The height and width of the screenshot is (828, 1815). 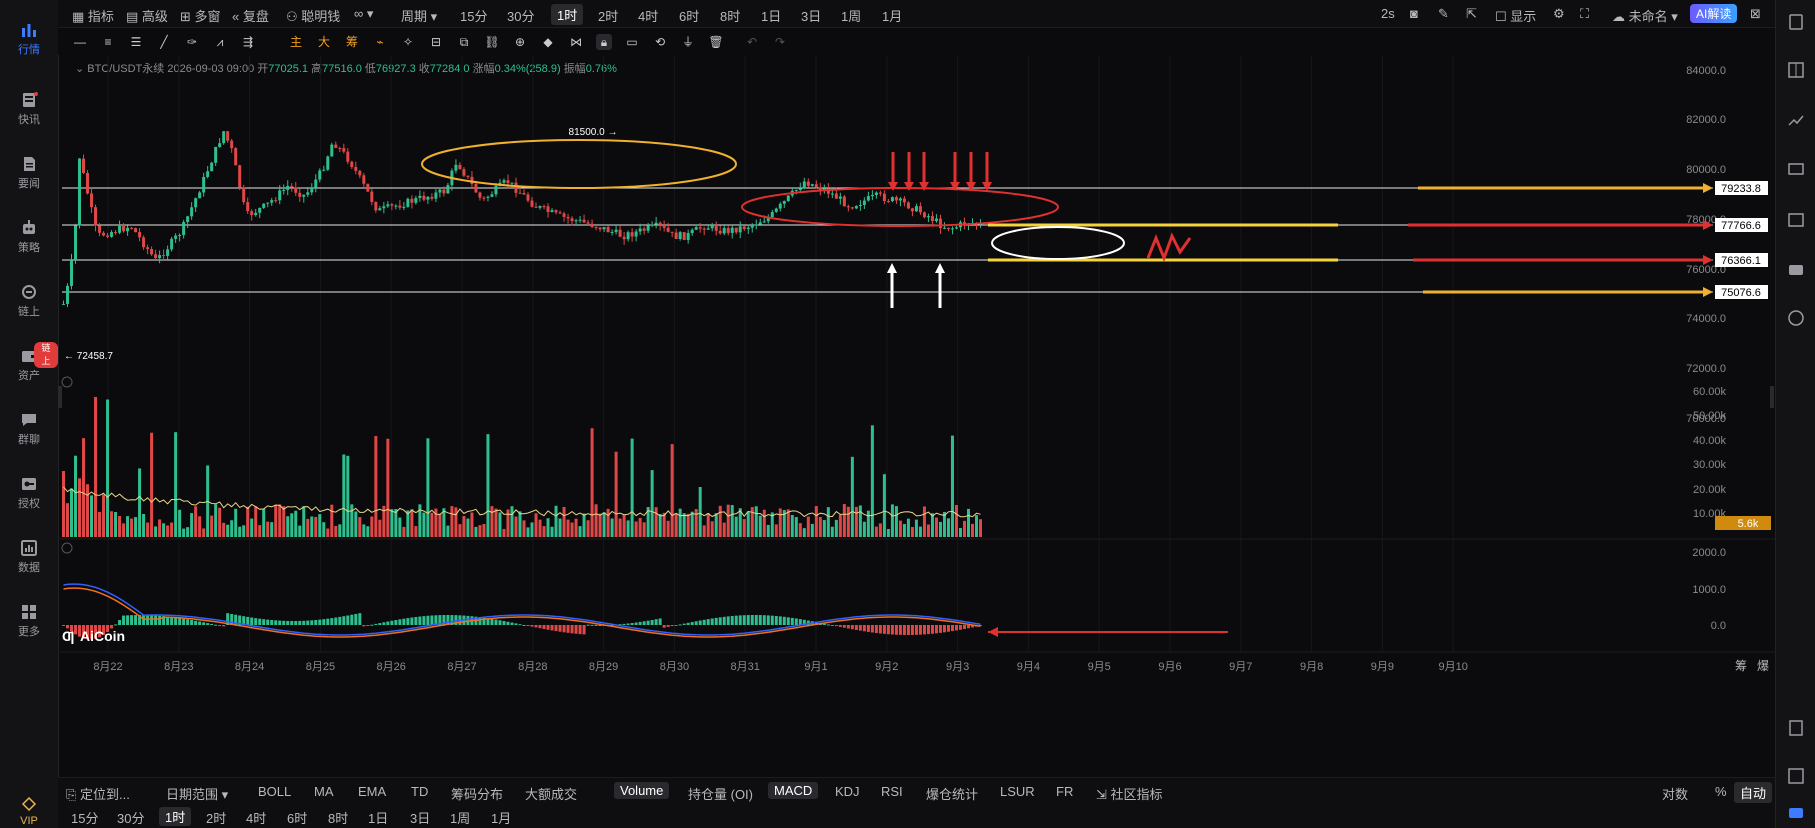 What do you see at coordinates (847, 791) in the screenshot?
I see `kdj-button: KDJ` at bounding box center [847, 791].